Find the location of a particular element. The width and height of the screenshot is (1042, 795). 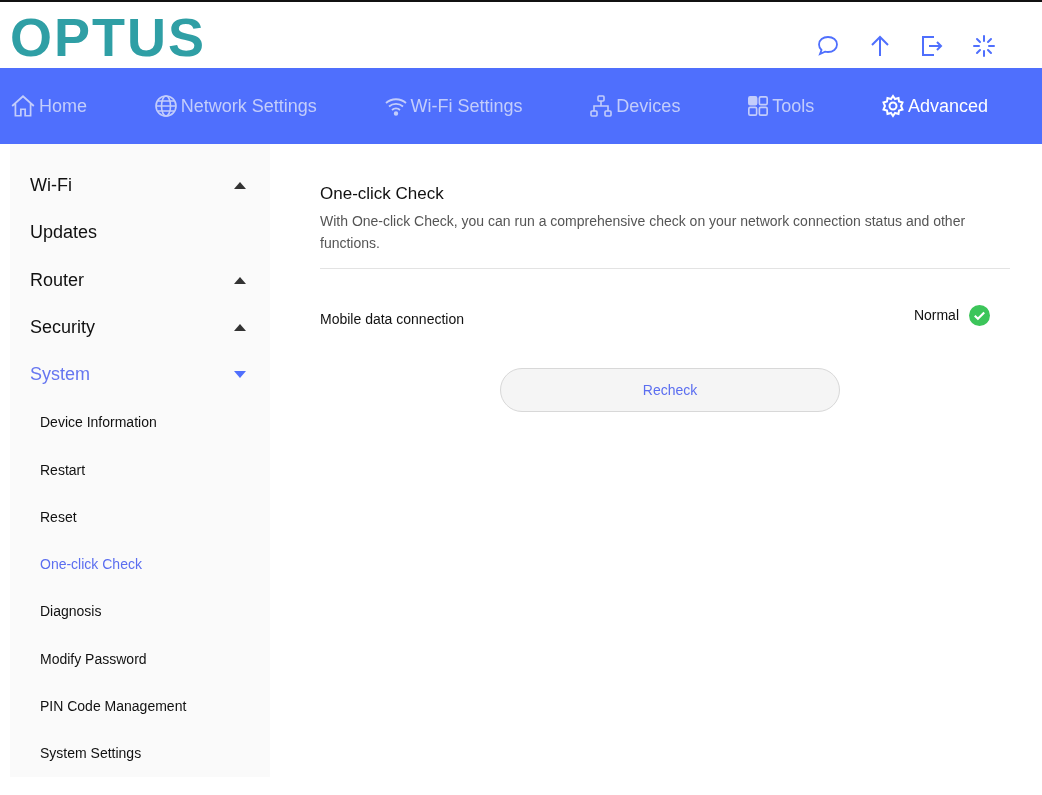

network-tree-icon is located at coordinates (601, 106).